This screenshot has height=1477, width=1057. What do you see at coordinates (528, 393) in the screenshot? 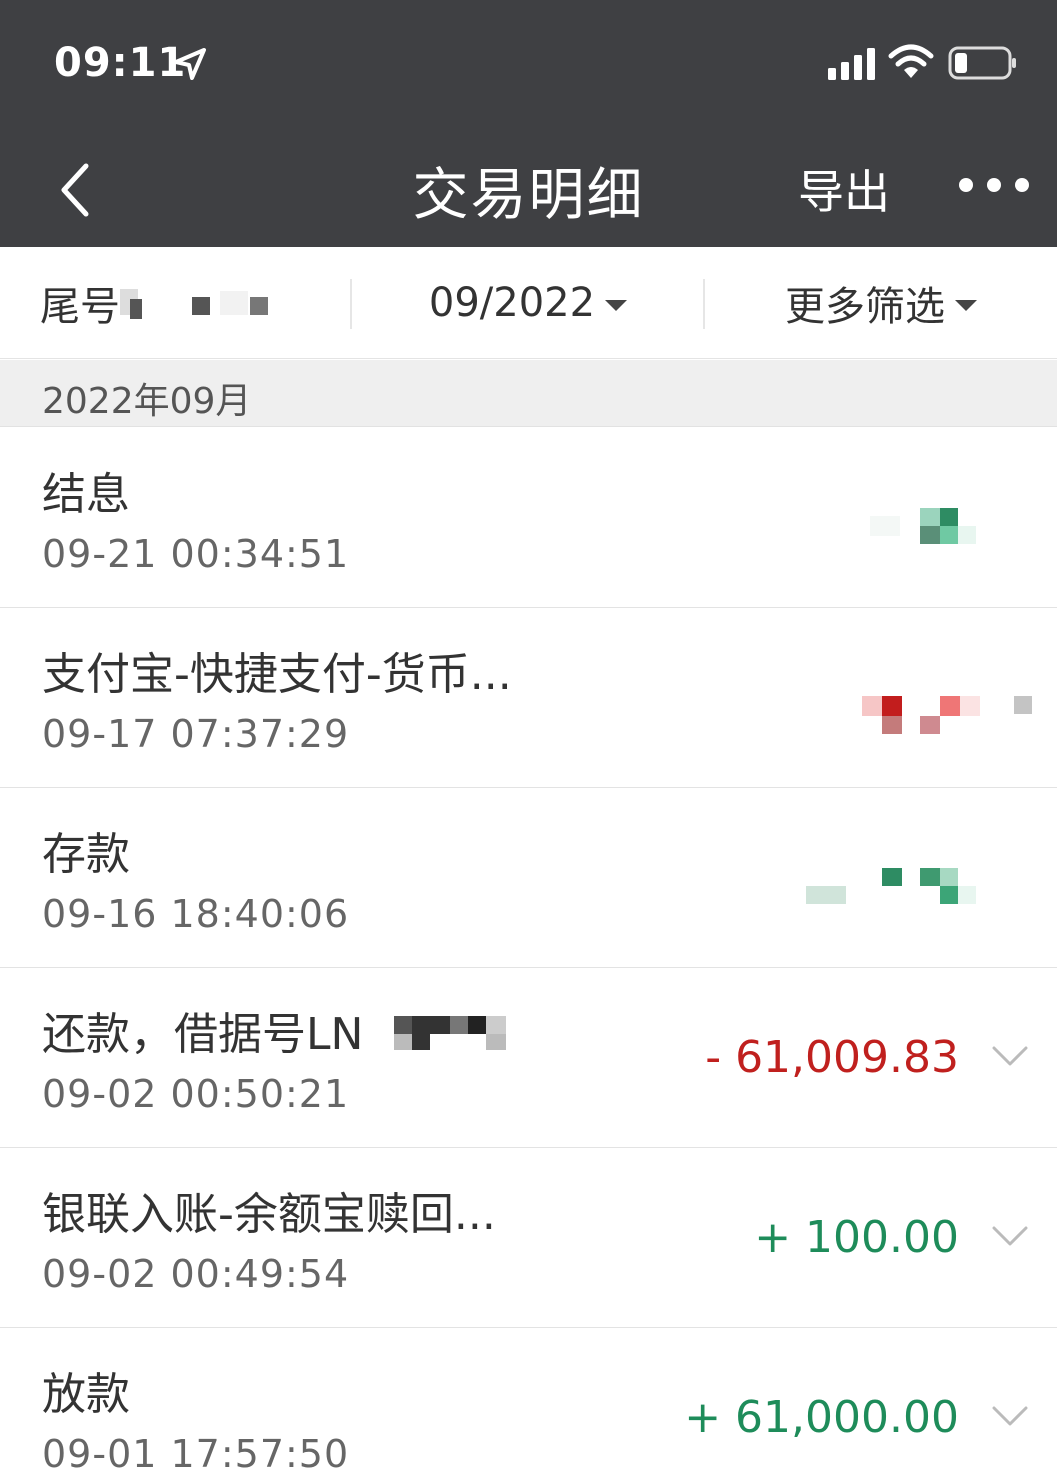
I see `month-section-header: 2022年09月` at bounding box center [528, 393].